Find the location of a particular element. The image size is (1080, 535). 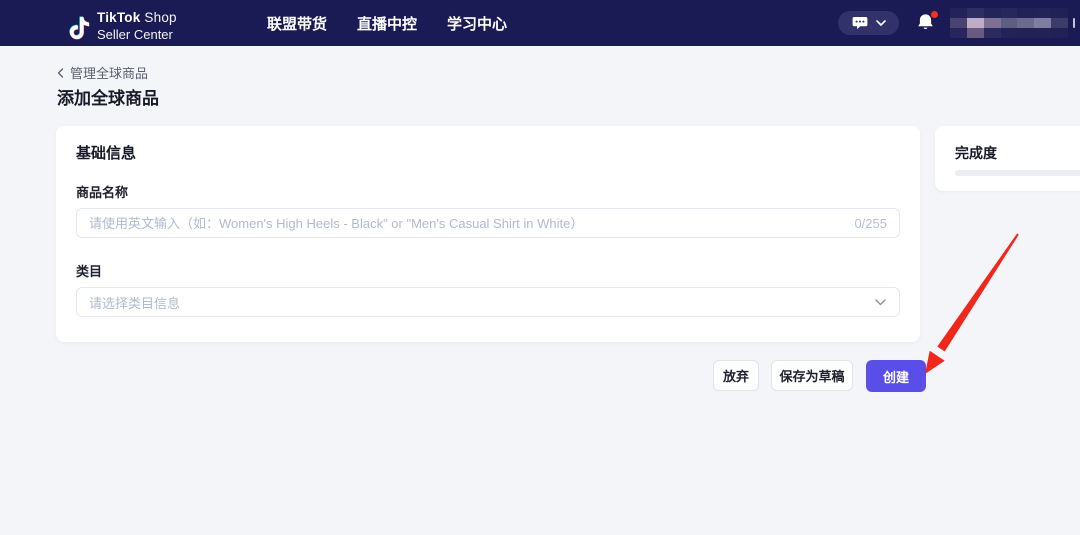

arrow-head is located at coordinates (935, 362).